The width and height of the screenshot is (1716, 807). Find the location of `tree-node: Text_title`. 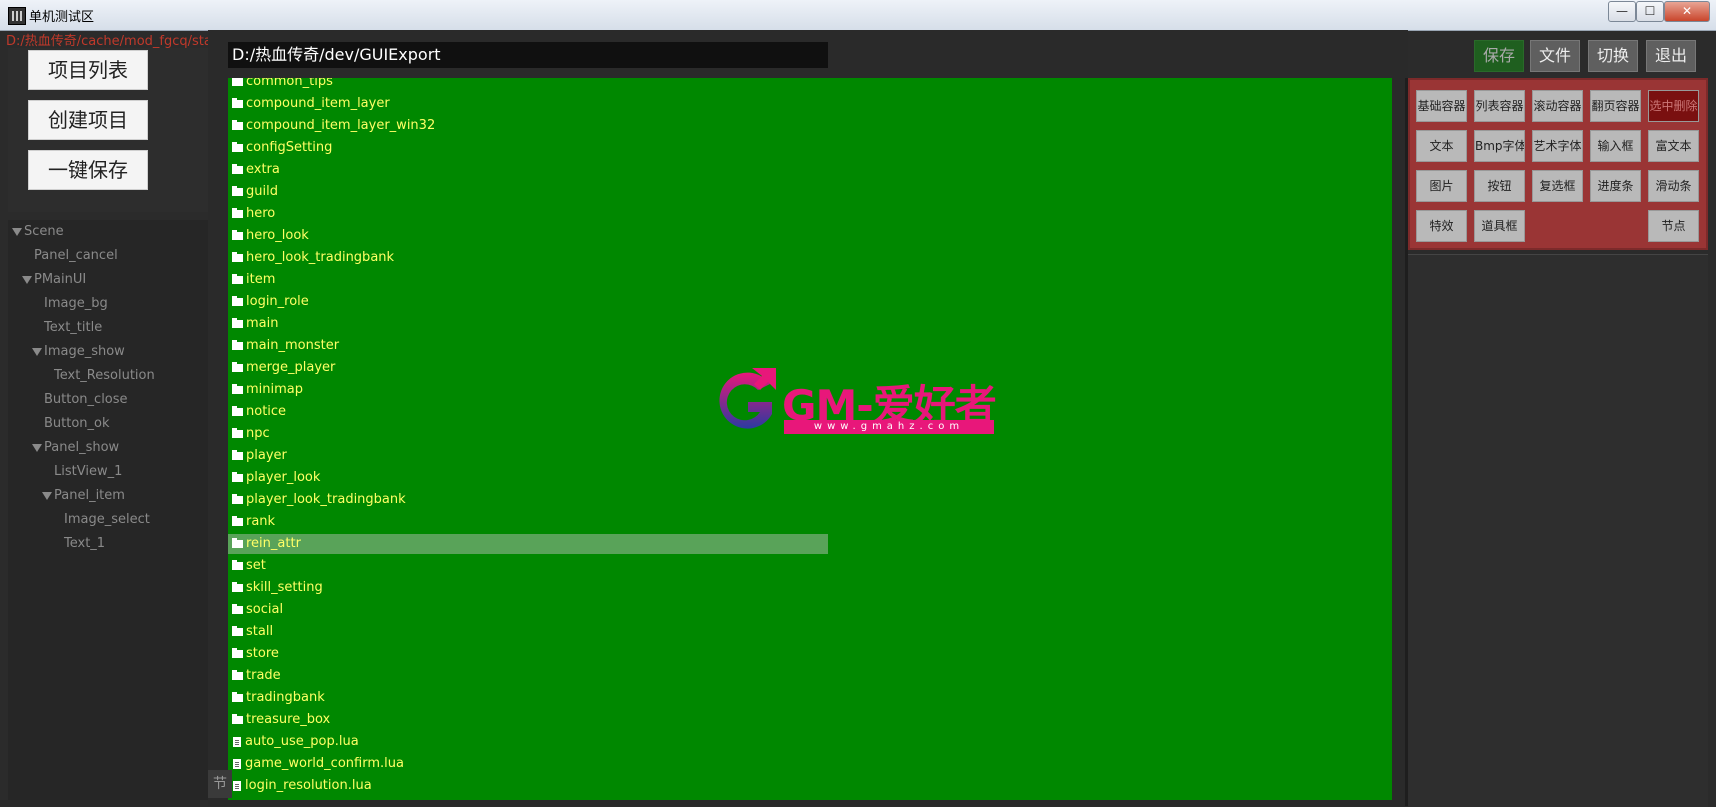

tree-node: Text_title is located at coordinates (73, 327).